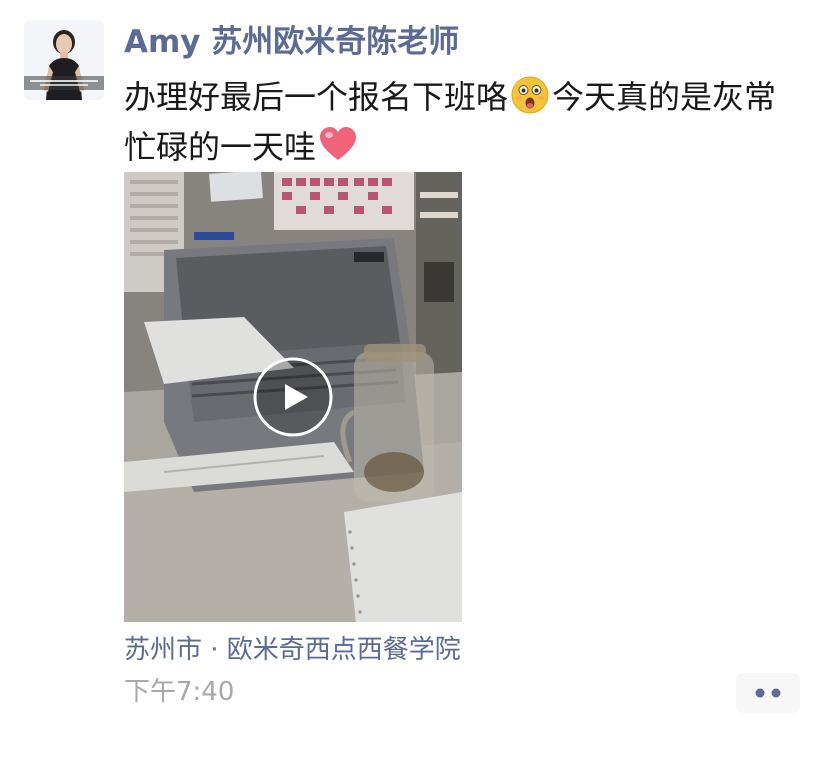 This screenshot has height=760, width=828. I want to click on post-timestamp: 下午7:40, so click(179, 692).